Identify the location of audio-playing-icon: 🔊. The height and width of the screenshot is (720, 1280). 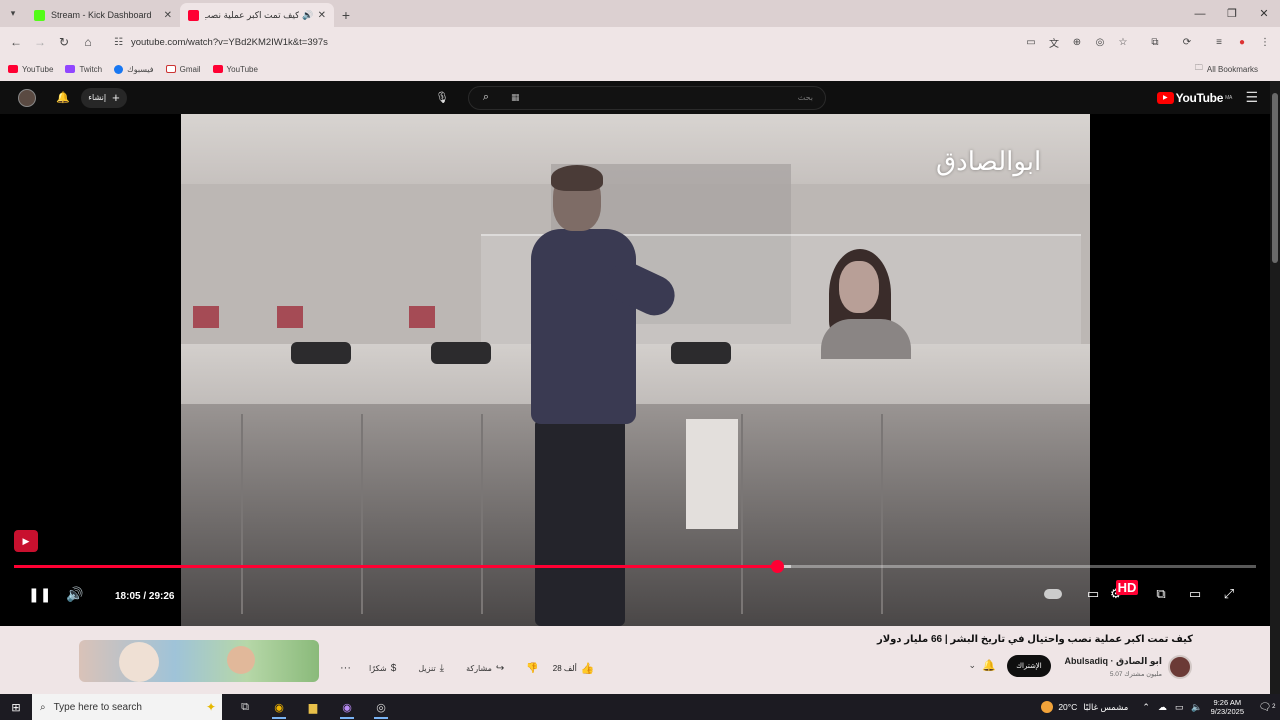
(307, 15).